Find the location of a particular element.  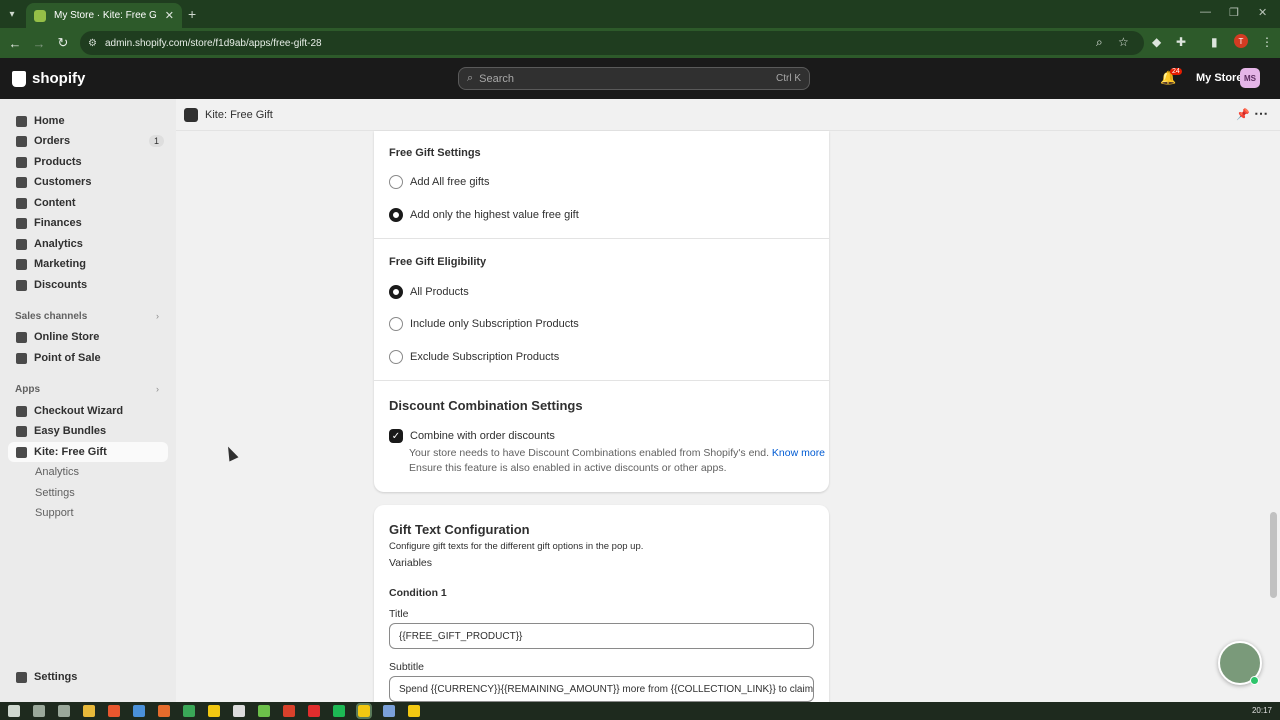

brave-icon is located at coordinates (114, 711).